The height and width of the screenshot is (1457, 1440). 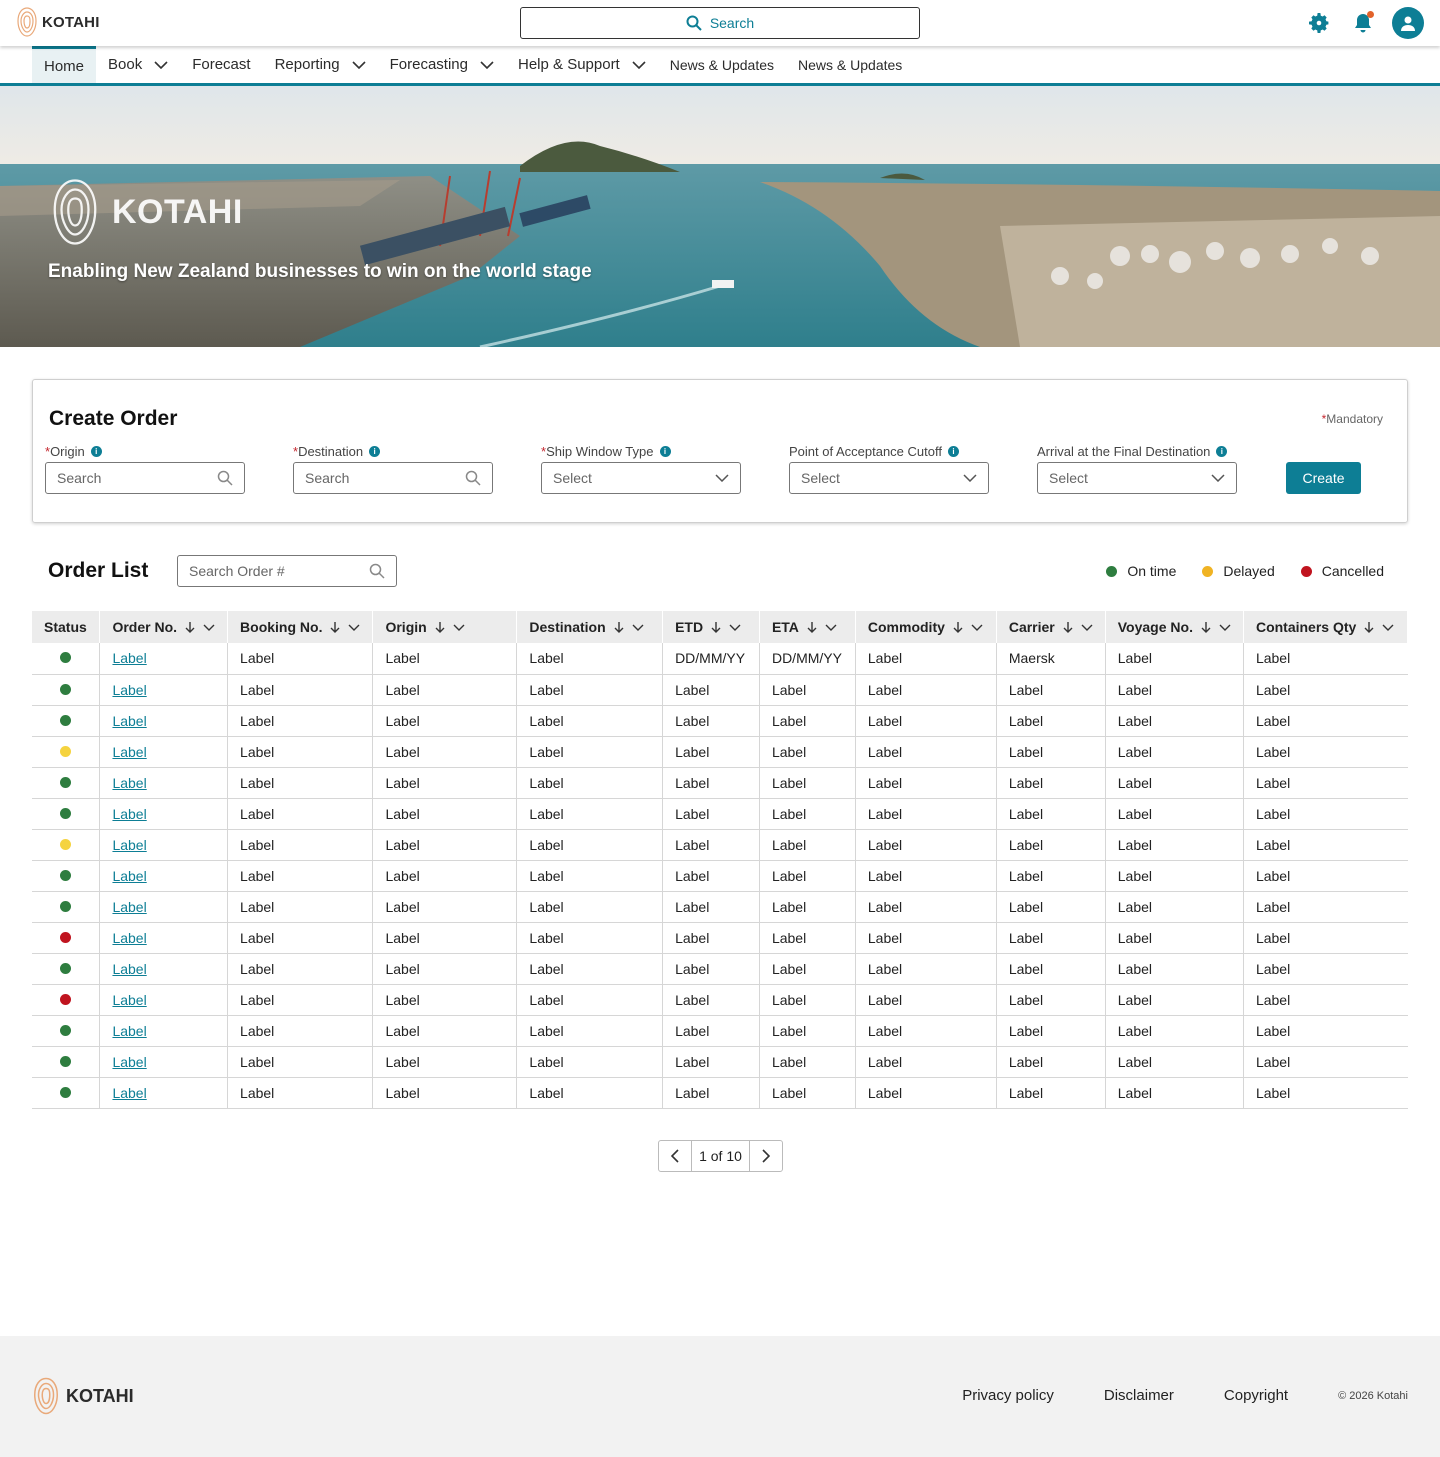 What do you see at coordinates (689, 627) in the screenshot?
I see `column-header-label: ETD` at bounding box center [689, 627].